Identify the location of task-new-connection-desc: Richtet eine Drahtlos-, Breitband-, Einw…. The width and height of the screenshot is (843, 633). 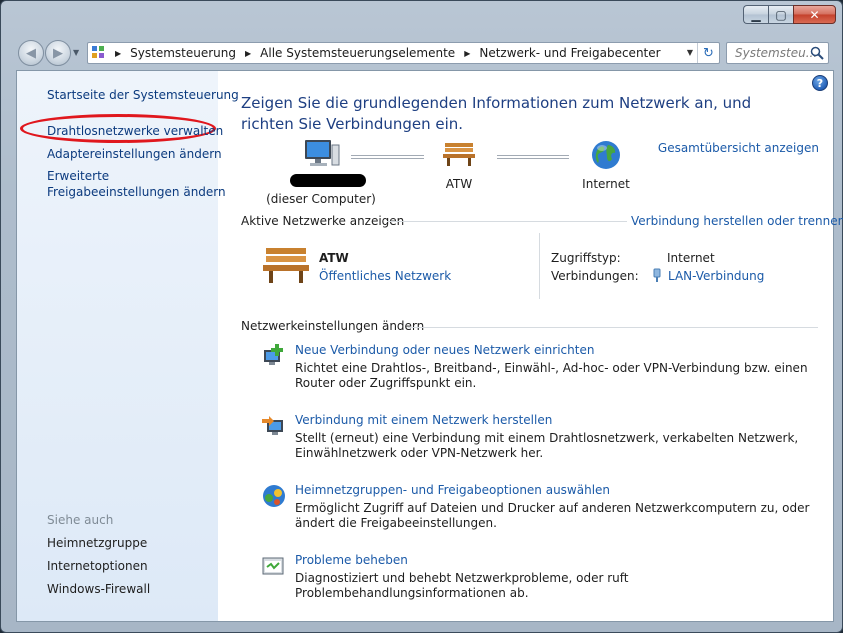
(551, 375).